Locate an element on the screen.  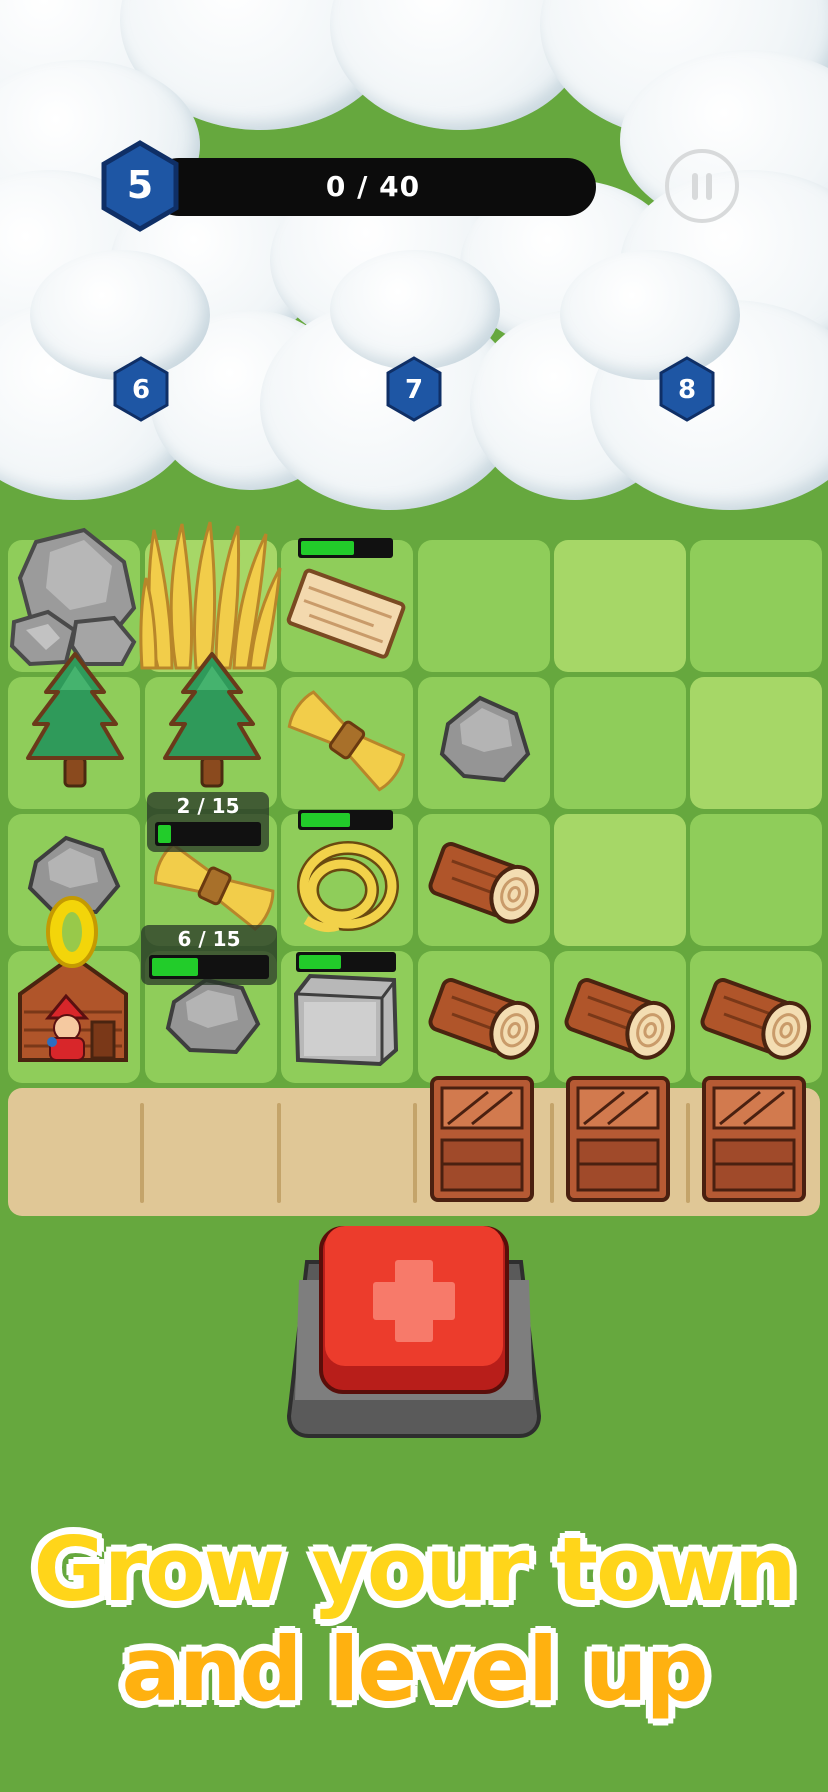
rock-counter-badge: 6 / 15 is located at coordinates (209, 955).